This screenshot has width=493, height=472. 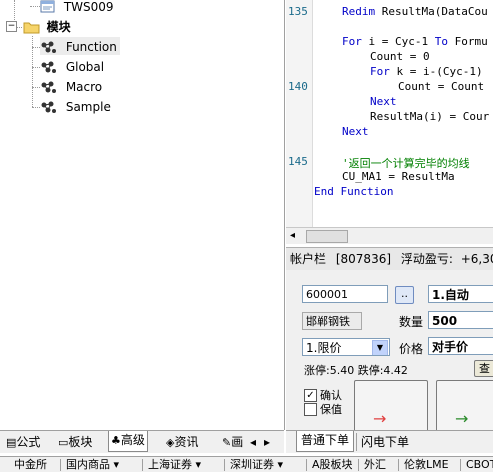 What do you see at coordinates (298, 11) in the screenshot?
I see `line-number: 135` at bounding box center [298, 11].